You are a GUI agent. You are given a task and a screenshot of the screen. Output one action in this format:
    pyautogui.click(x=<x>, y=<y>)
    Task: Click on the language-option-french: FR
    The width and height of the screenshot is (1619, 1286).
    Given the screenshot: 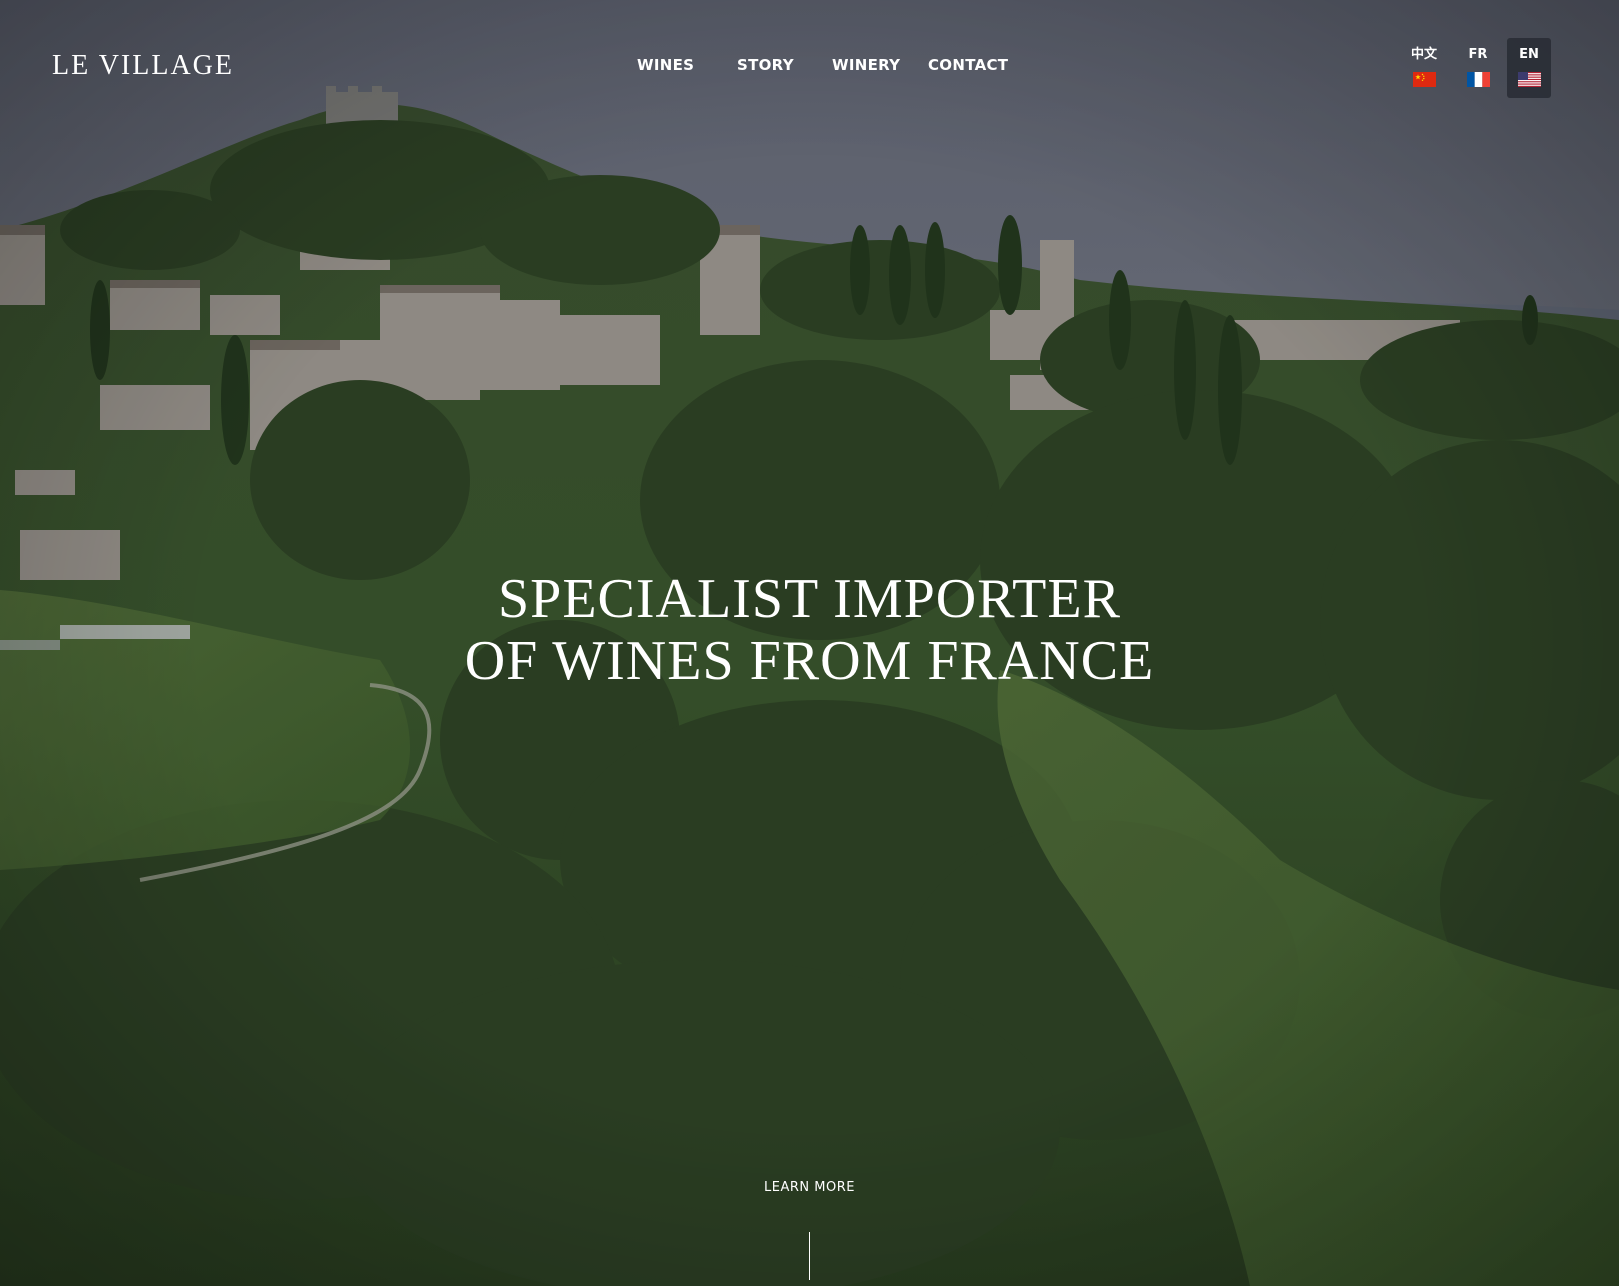 What is the action you would take?
    pyautogui.click(x=1478, y=68)
    